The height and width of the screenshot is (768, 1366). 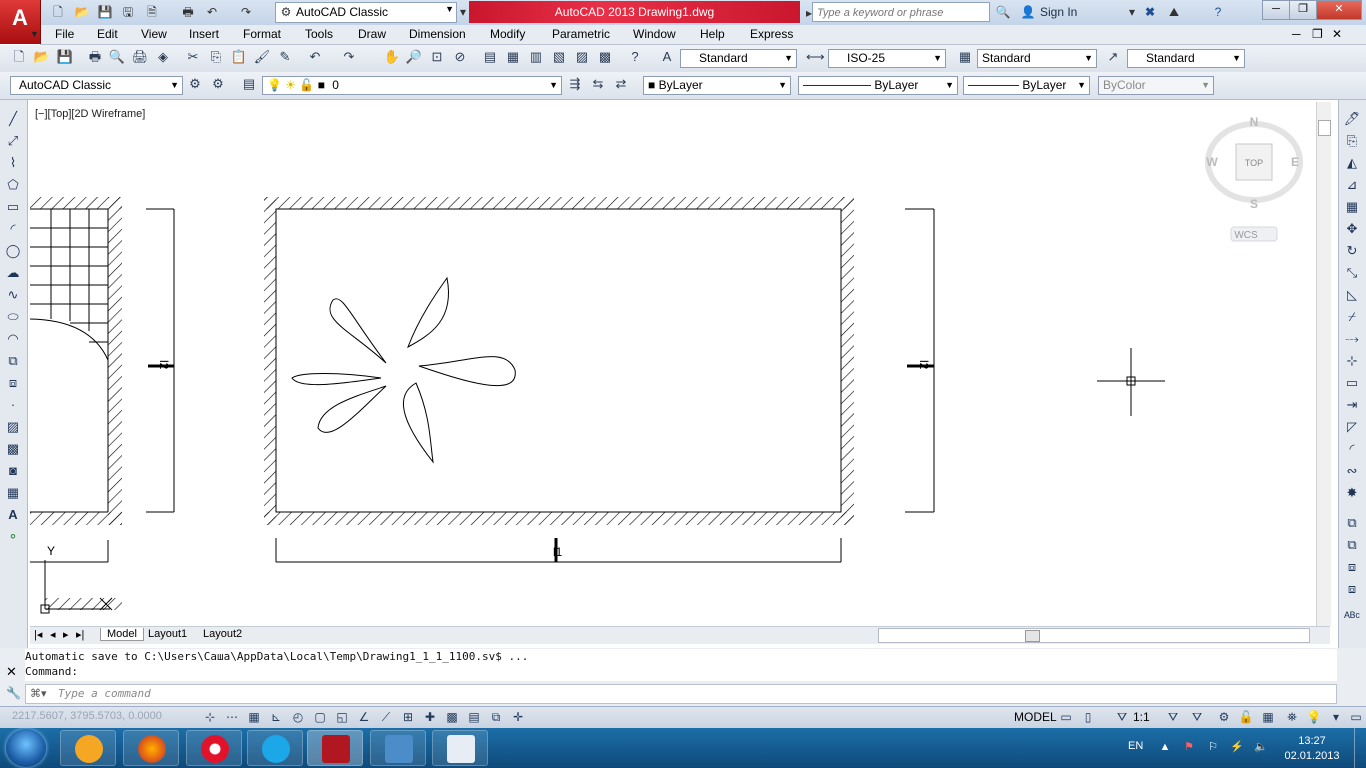 What do you see at coordinates (965, 57) in the screenshot?
I see `table-style-icon: ▦` at bounding box center [965, 57].